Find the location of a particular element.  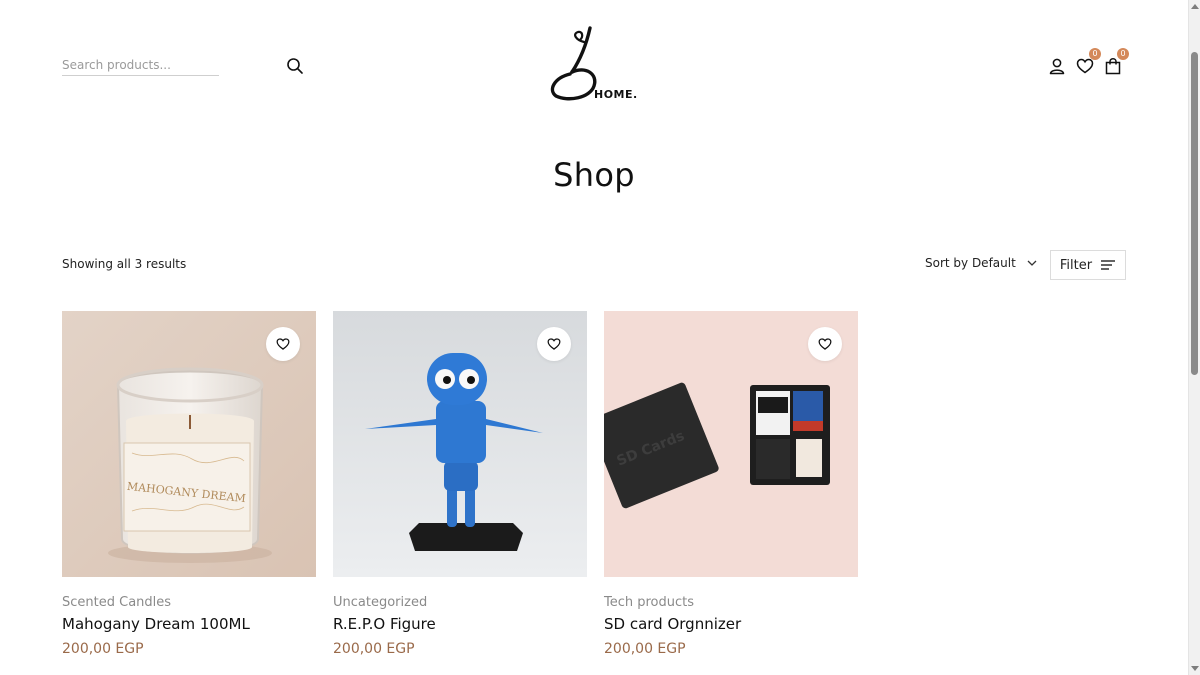

search-icon is located at coordinates (295, 66).